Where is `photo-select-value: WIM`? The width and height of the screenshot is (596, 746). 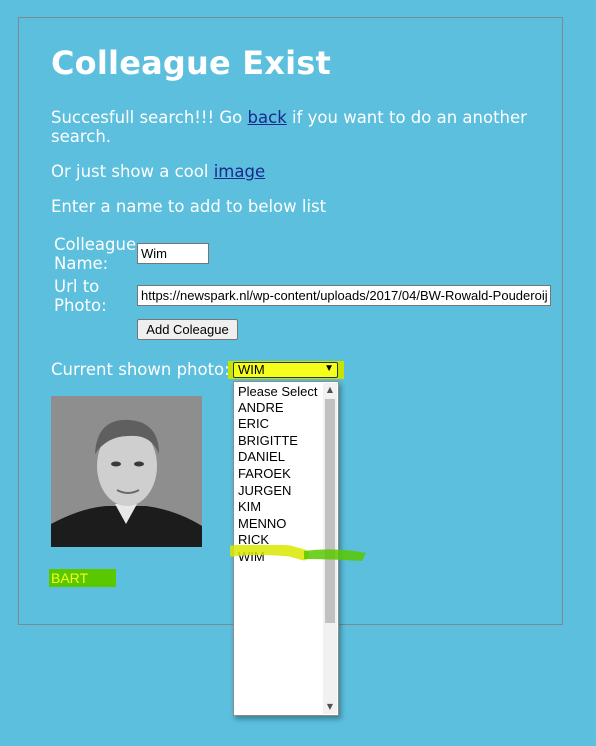
photo-select-value: WIM is located at coordinates (251, 369).